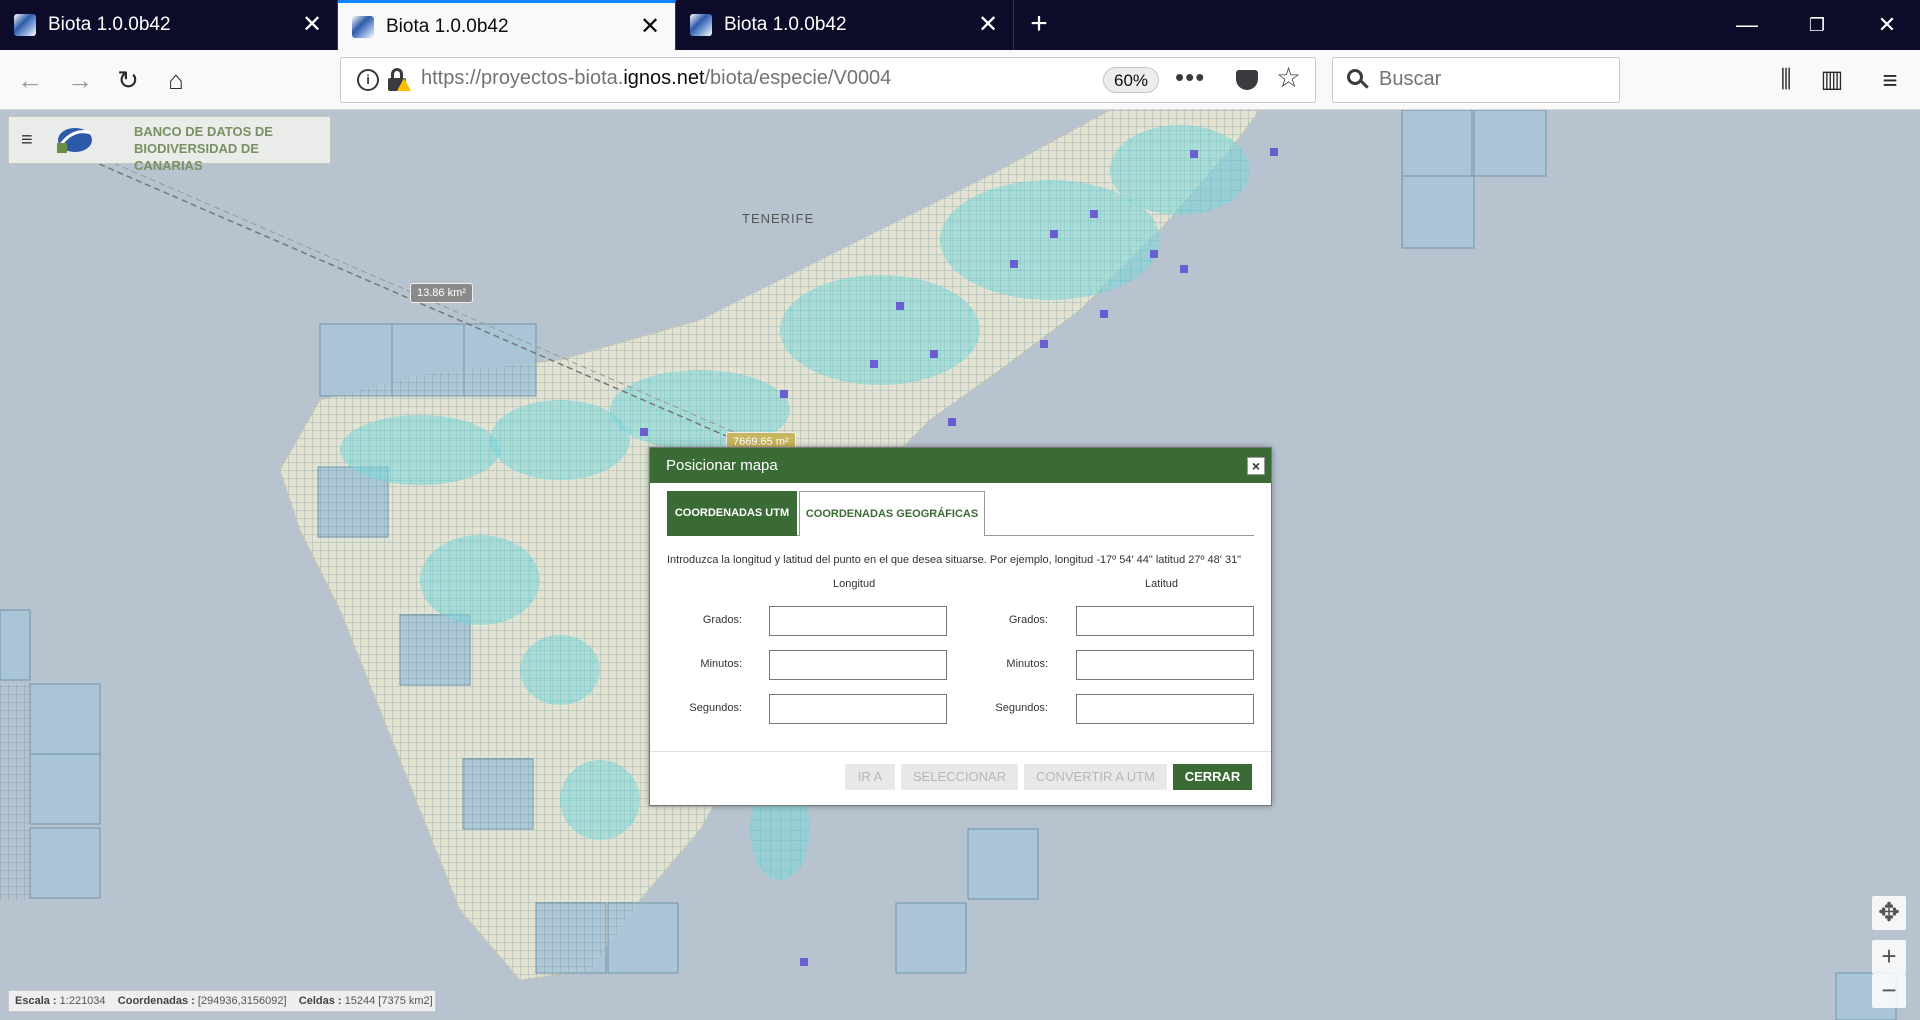  What do you see at coordinates (1190, 77) in the screenshot?
I see `page-actions-icon: •••` at bounding box center [1190, 77].